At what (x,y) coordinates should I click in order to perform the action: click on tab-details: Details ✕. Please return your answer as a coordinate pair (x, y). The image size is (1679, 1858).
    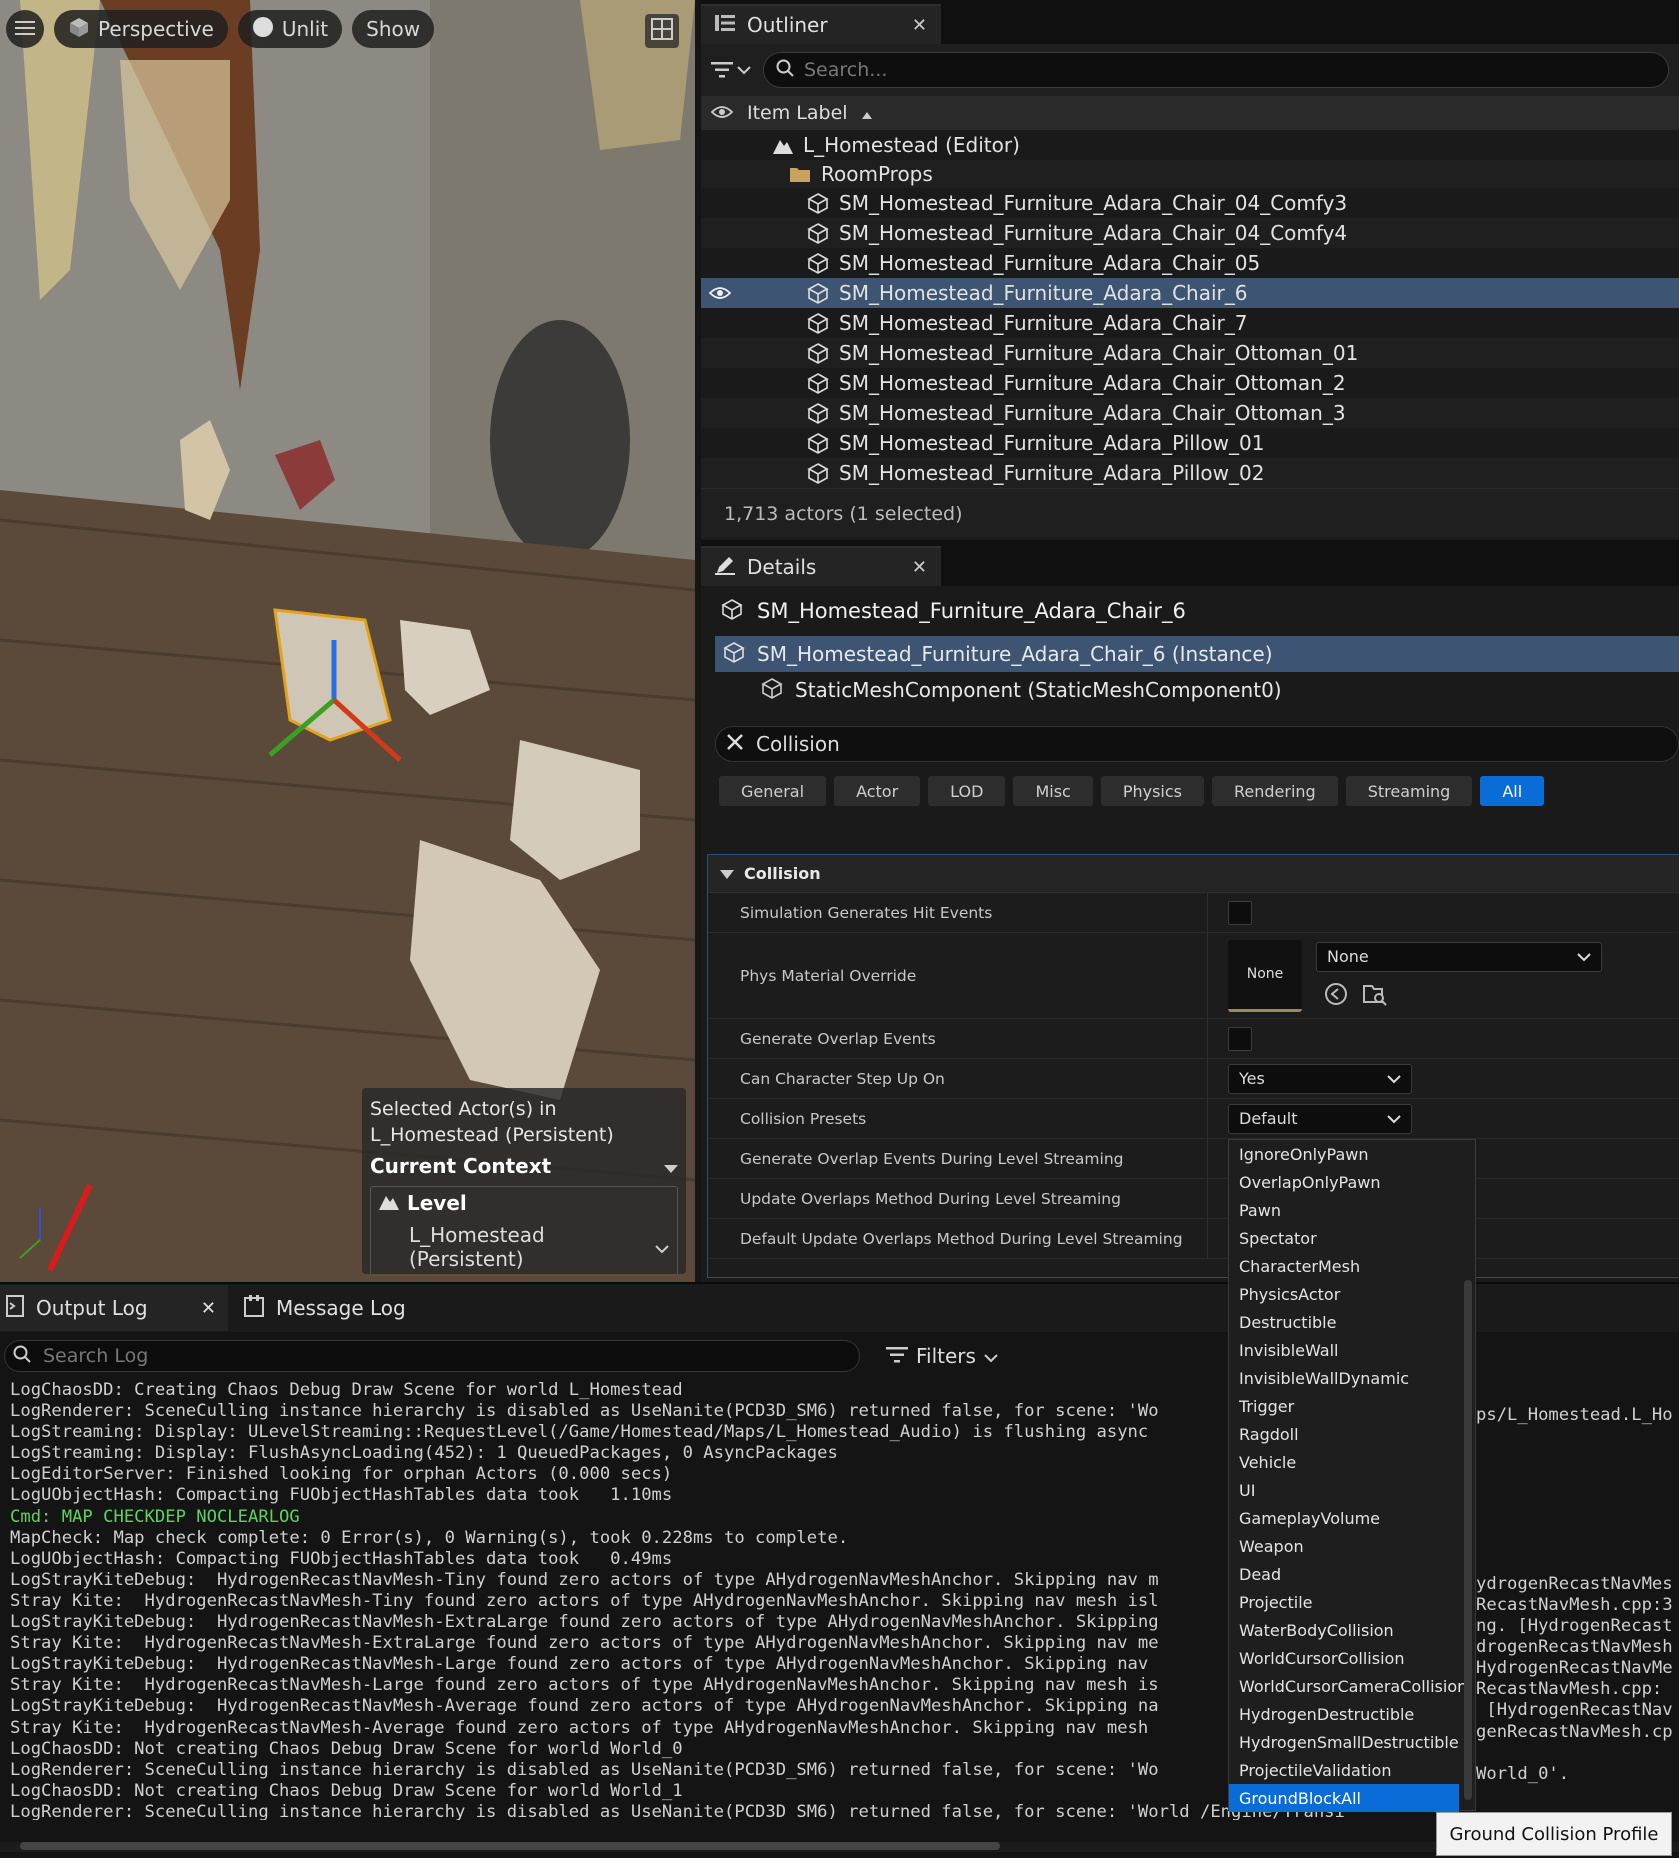
    Looking at the image, I should click on (821, 566).